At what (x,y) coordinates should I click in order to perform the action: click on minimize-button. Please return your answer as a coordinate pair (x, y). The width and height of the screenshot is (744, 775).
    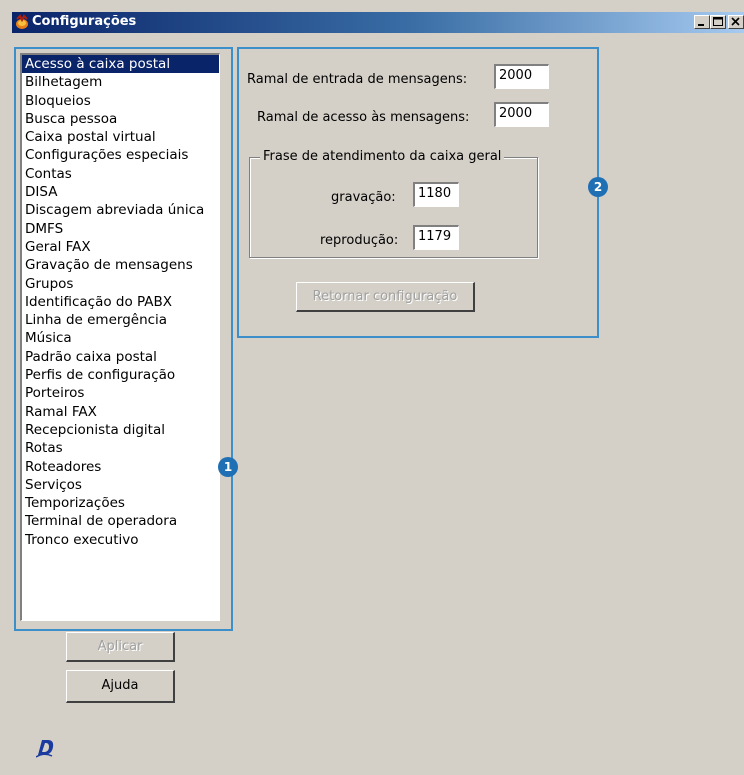
    Looking at the image, I should click on (702, 22).